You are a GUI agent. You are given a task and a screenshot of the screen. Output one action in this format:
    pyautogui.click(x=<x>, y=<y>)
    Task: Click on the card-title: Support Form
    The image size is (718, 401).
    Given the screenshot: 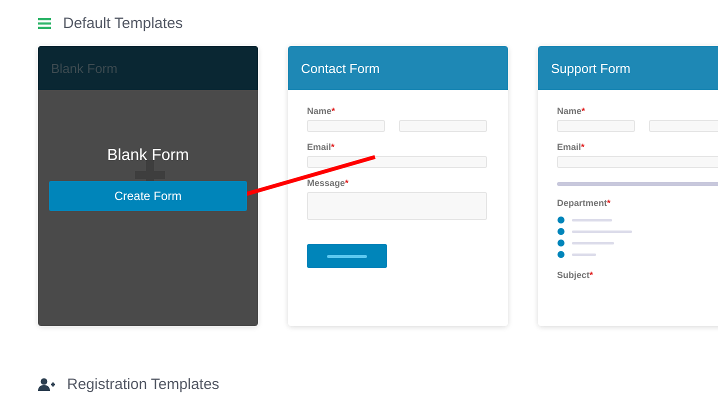 What is the action you would take?
    pyautogui.click(x=590, y=68)
    